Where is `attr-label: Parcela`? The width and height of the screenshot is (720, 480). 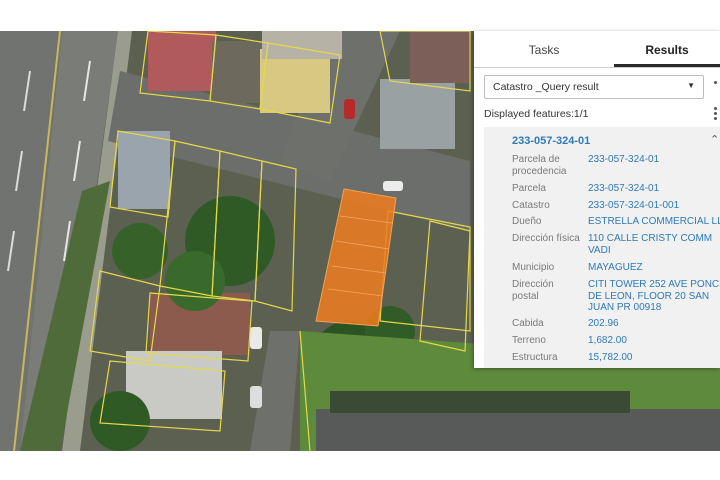 attr-label: Parcela is located at coordinates (529, 188).